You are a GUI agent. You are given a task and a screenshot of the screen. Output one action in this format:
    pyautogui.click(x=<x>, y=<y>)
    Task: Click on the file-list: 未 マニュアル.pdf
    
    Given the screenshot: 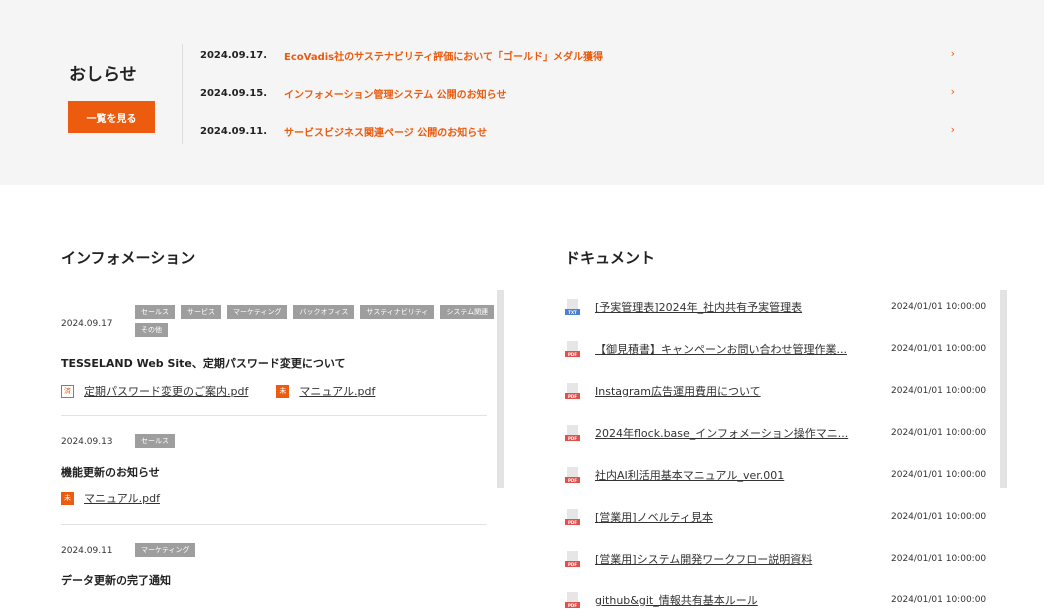 What is the action you would take?
    pyautogui.click(x=124, y=498)
    